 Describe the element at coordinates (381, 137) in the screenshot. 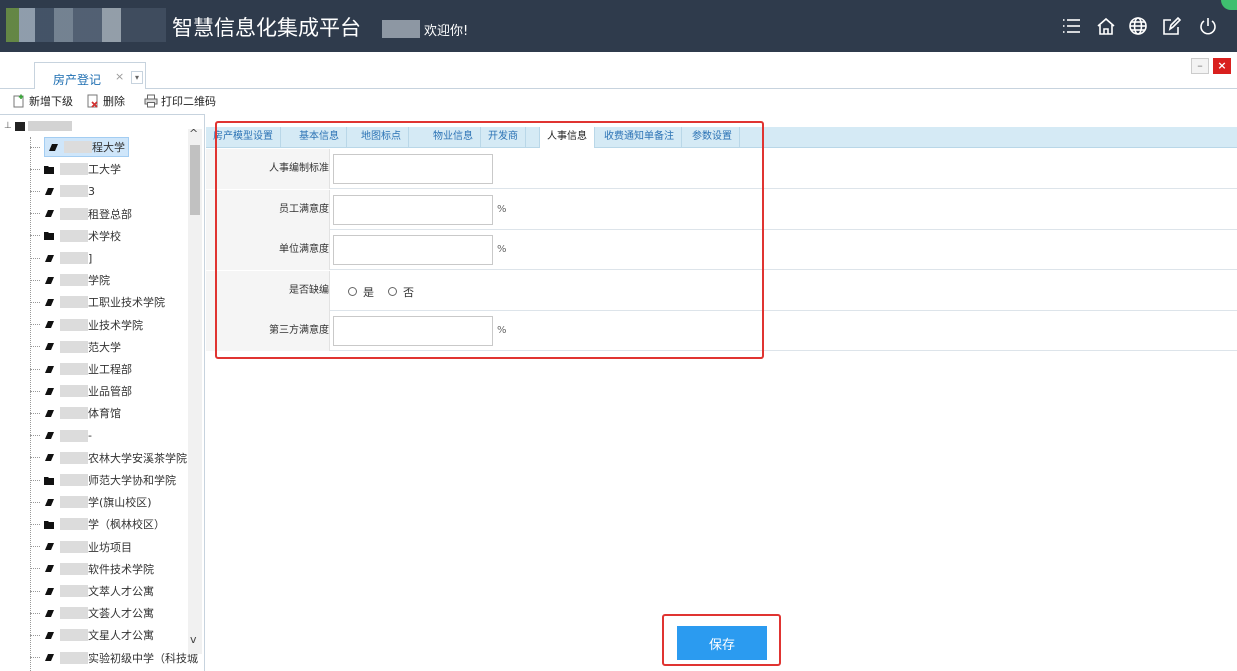

I see `form-tab: 地图标点` at that location.